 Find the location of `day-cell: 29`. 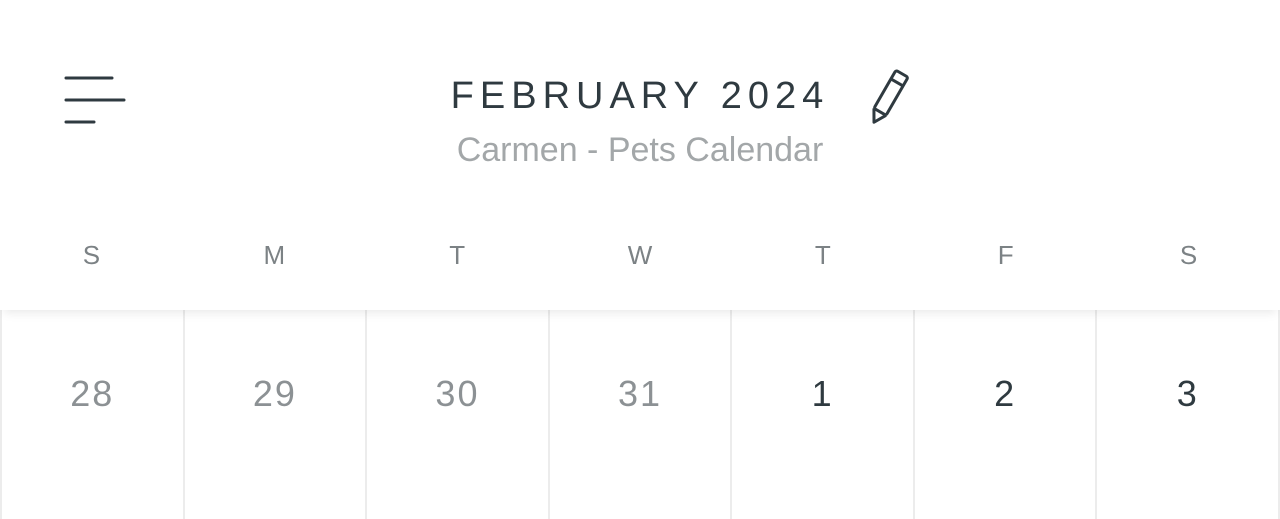

day-cell: 29 is located at coordinates (276, 414).